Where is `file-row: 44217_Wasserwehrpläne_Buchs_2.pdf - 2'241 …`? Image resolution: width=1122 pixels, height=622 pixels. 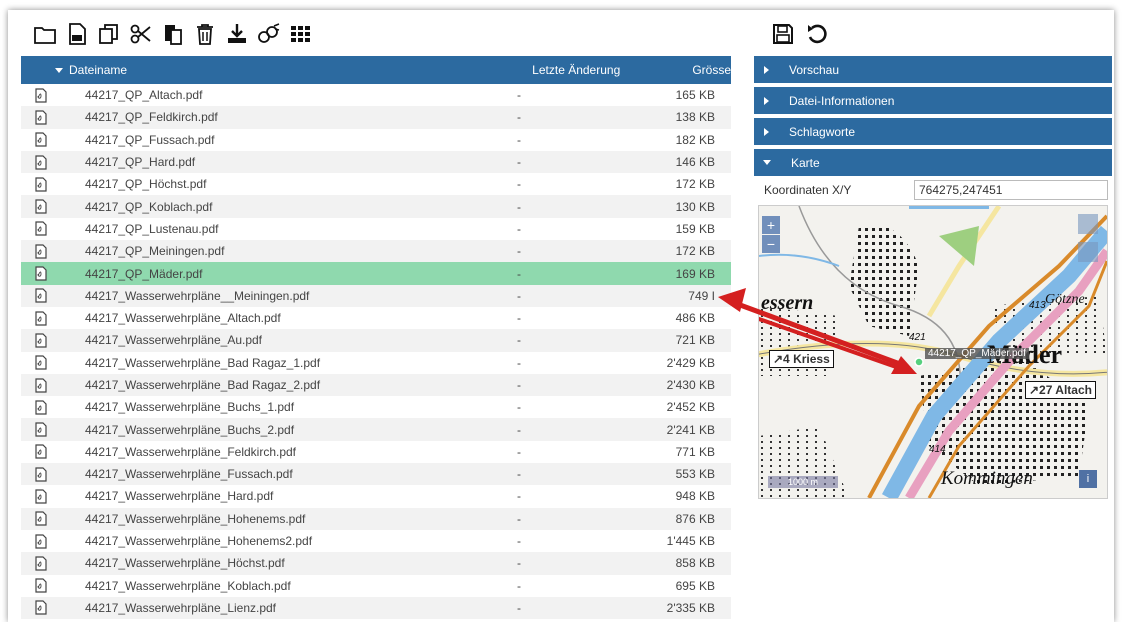
file-row: 44217_Wasserwehrpläne_Buchs_2.pdf - 2'241 … is located at coordinates (376, 429).